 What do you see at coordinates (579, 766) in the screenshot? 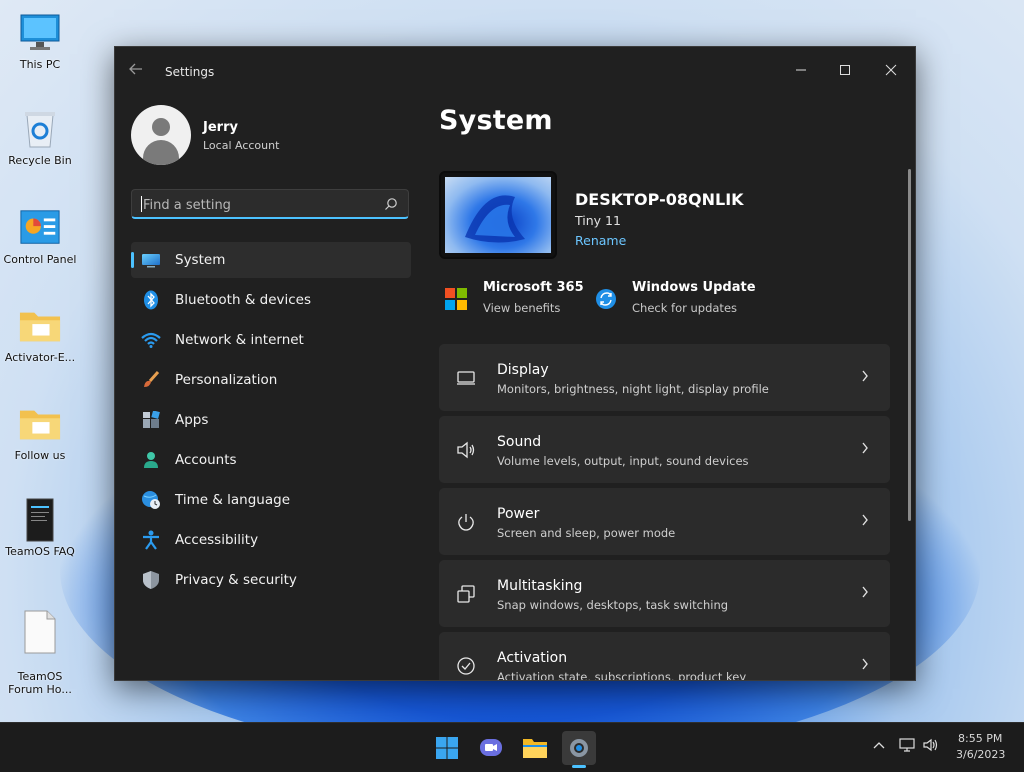
I see `active-app-indicator` at bounding box center [579, 766].